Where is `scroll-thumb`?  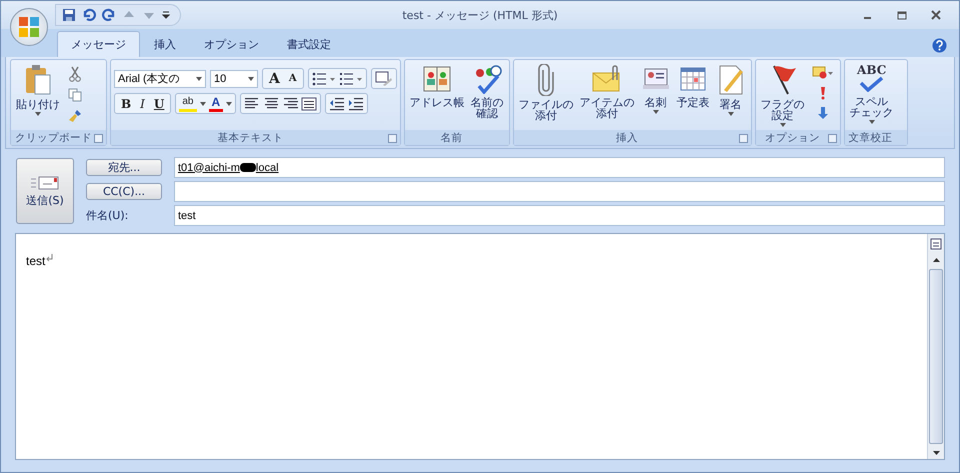
scroll-thumb is located at coordinates (936, 356).